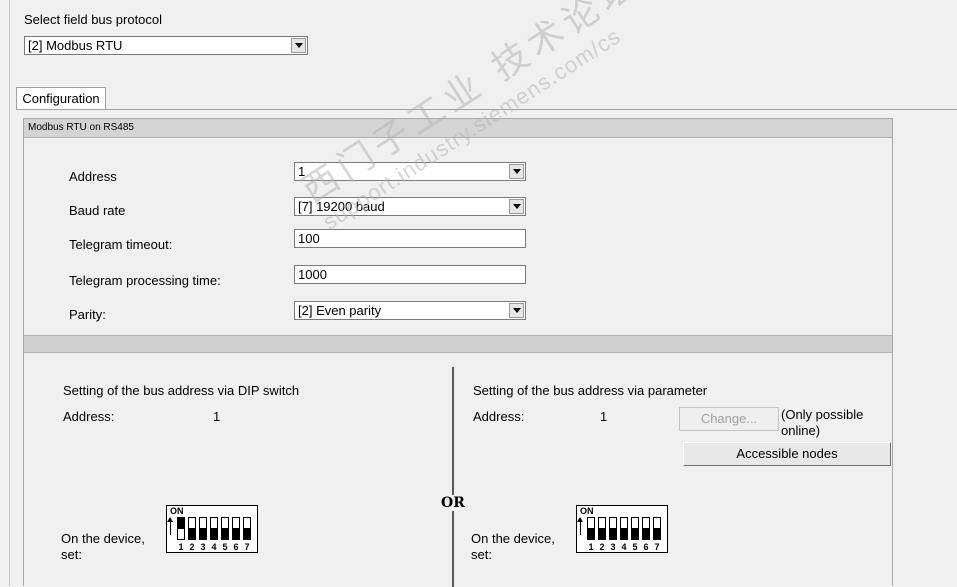 The image size is (957, 587). Describe the element at coordinates (458, 128) in the screenshot. I see `panel-title: Modbus RTU on RS485` at that location.